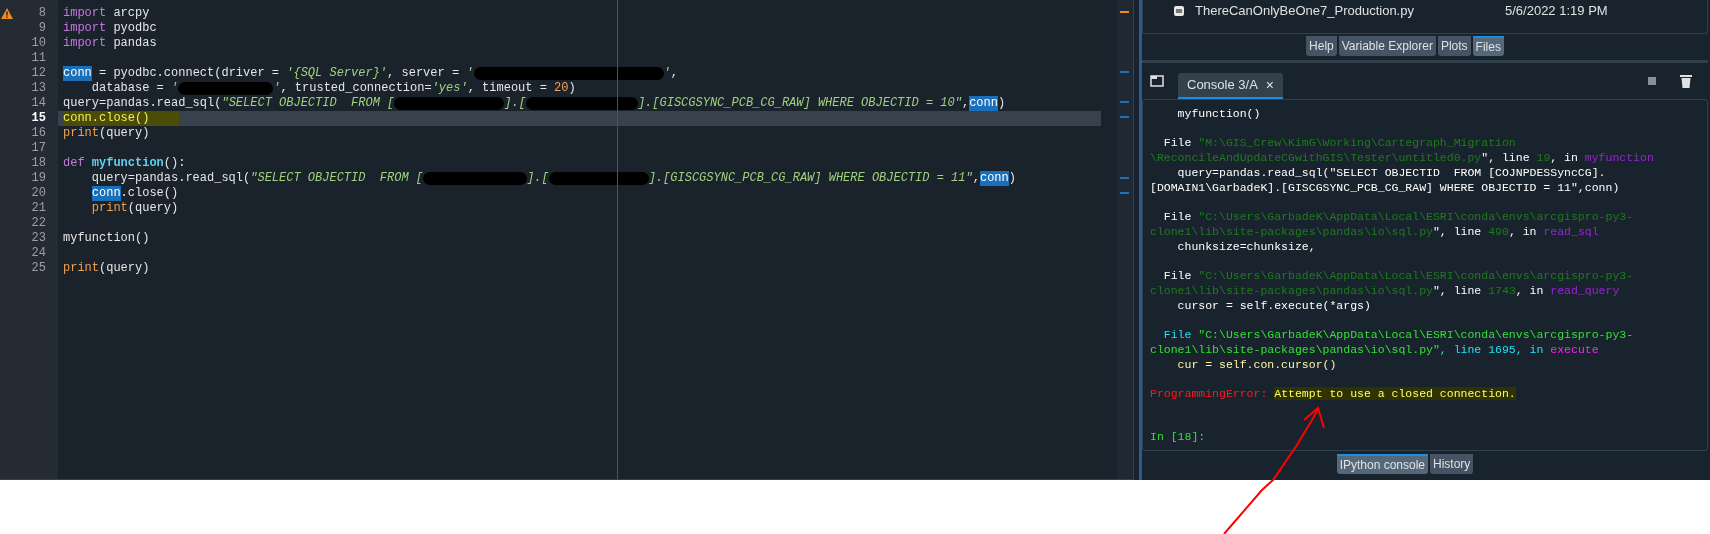  I want to click on line-number: 21, so click(38, 208).